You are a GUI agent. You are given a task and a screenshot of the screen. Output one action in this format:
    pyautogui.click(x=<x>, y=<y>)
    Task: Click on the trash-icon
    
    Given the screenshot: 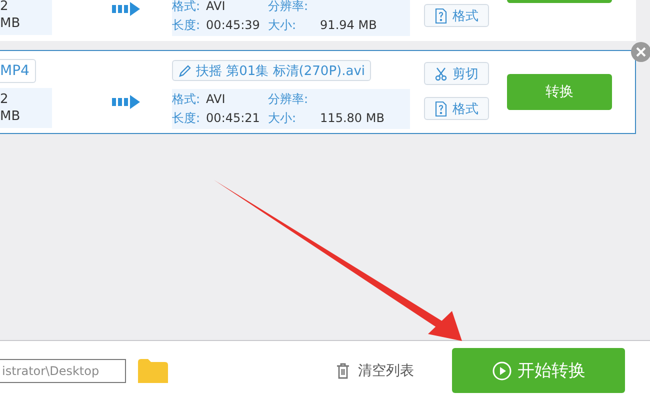 What is the action you would take?
    pyautogui.click(x=343, y=370)
    